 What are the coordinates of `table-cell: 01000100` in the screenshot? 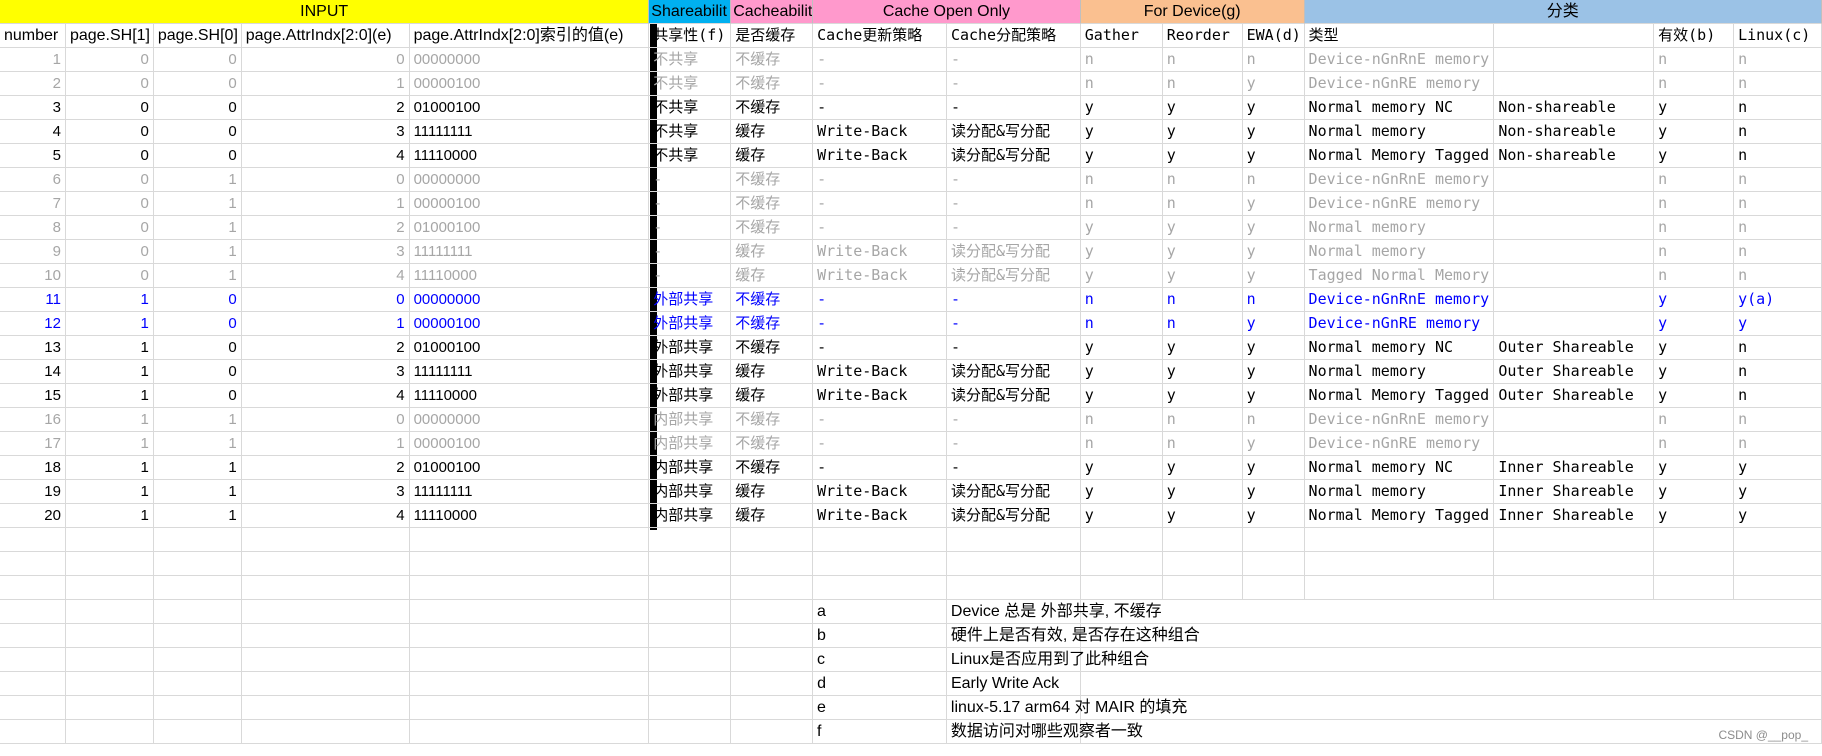 It's located at (529, 228).